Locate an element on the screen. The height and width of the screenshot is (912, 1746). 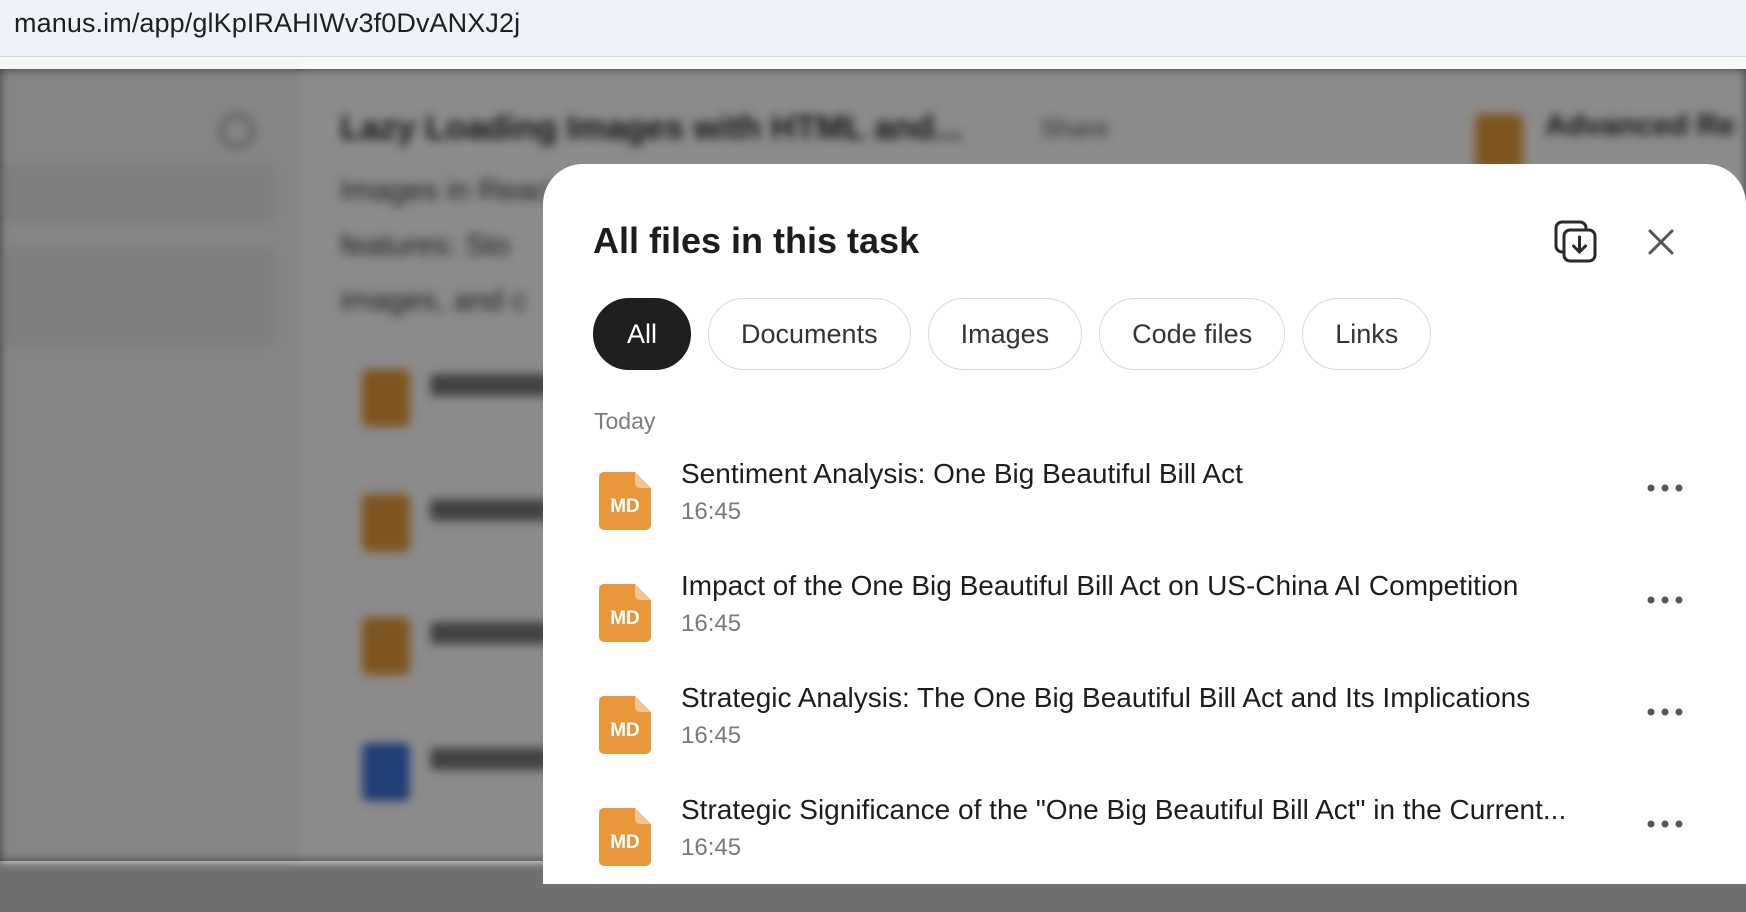
modal-title: All files in this task is located at coordinates (756, 240).